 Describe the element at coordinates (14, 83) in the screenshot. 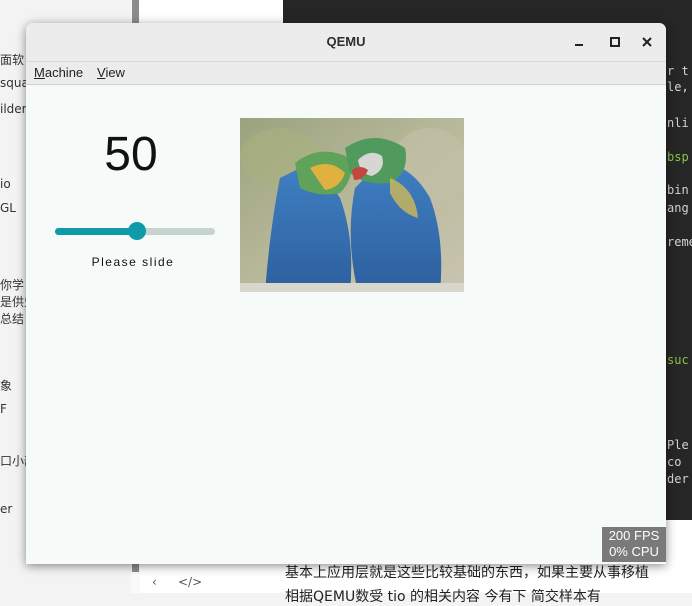

I see `bg-text: squa` at that location.